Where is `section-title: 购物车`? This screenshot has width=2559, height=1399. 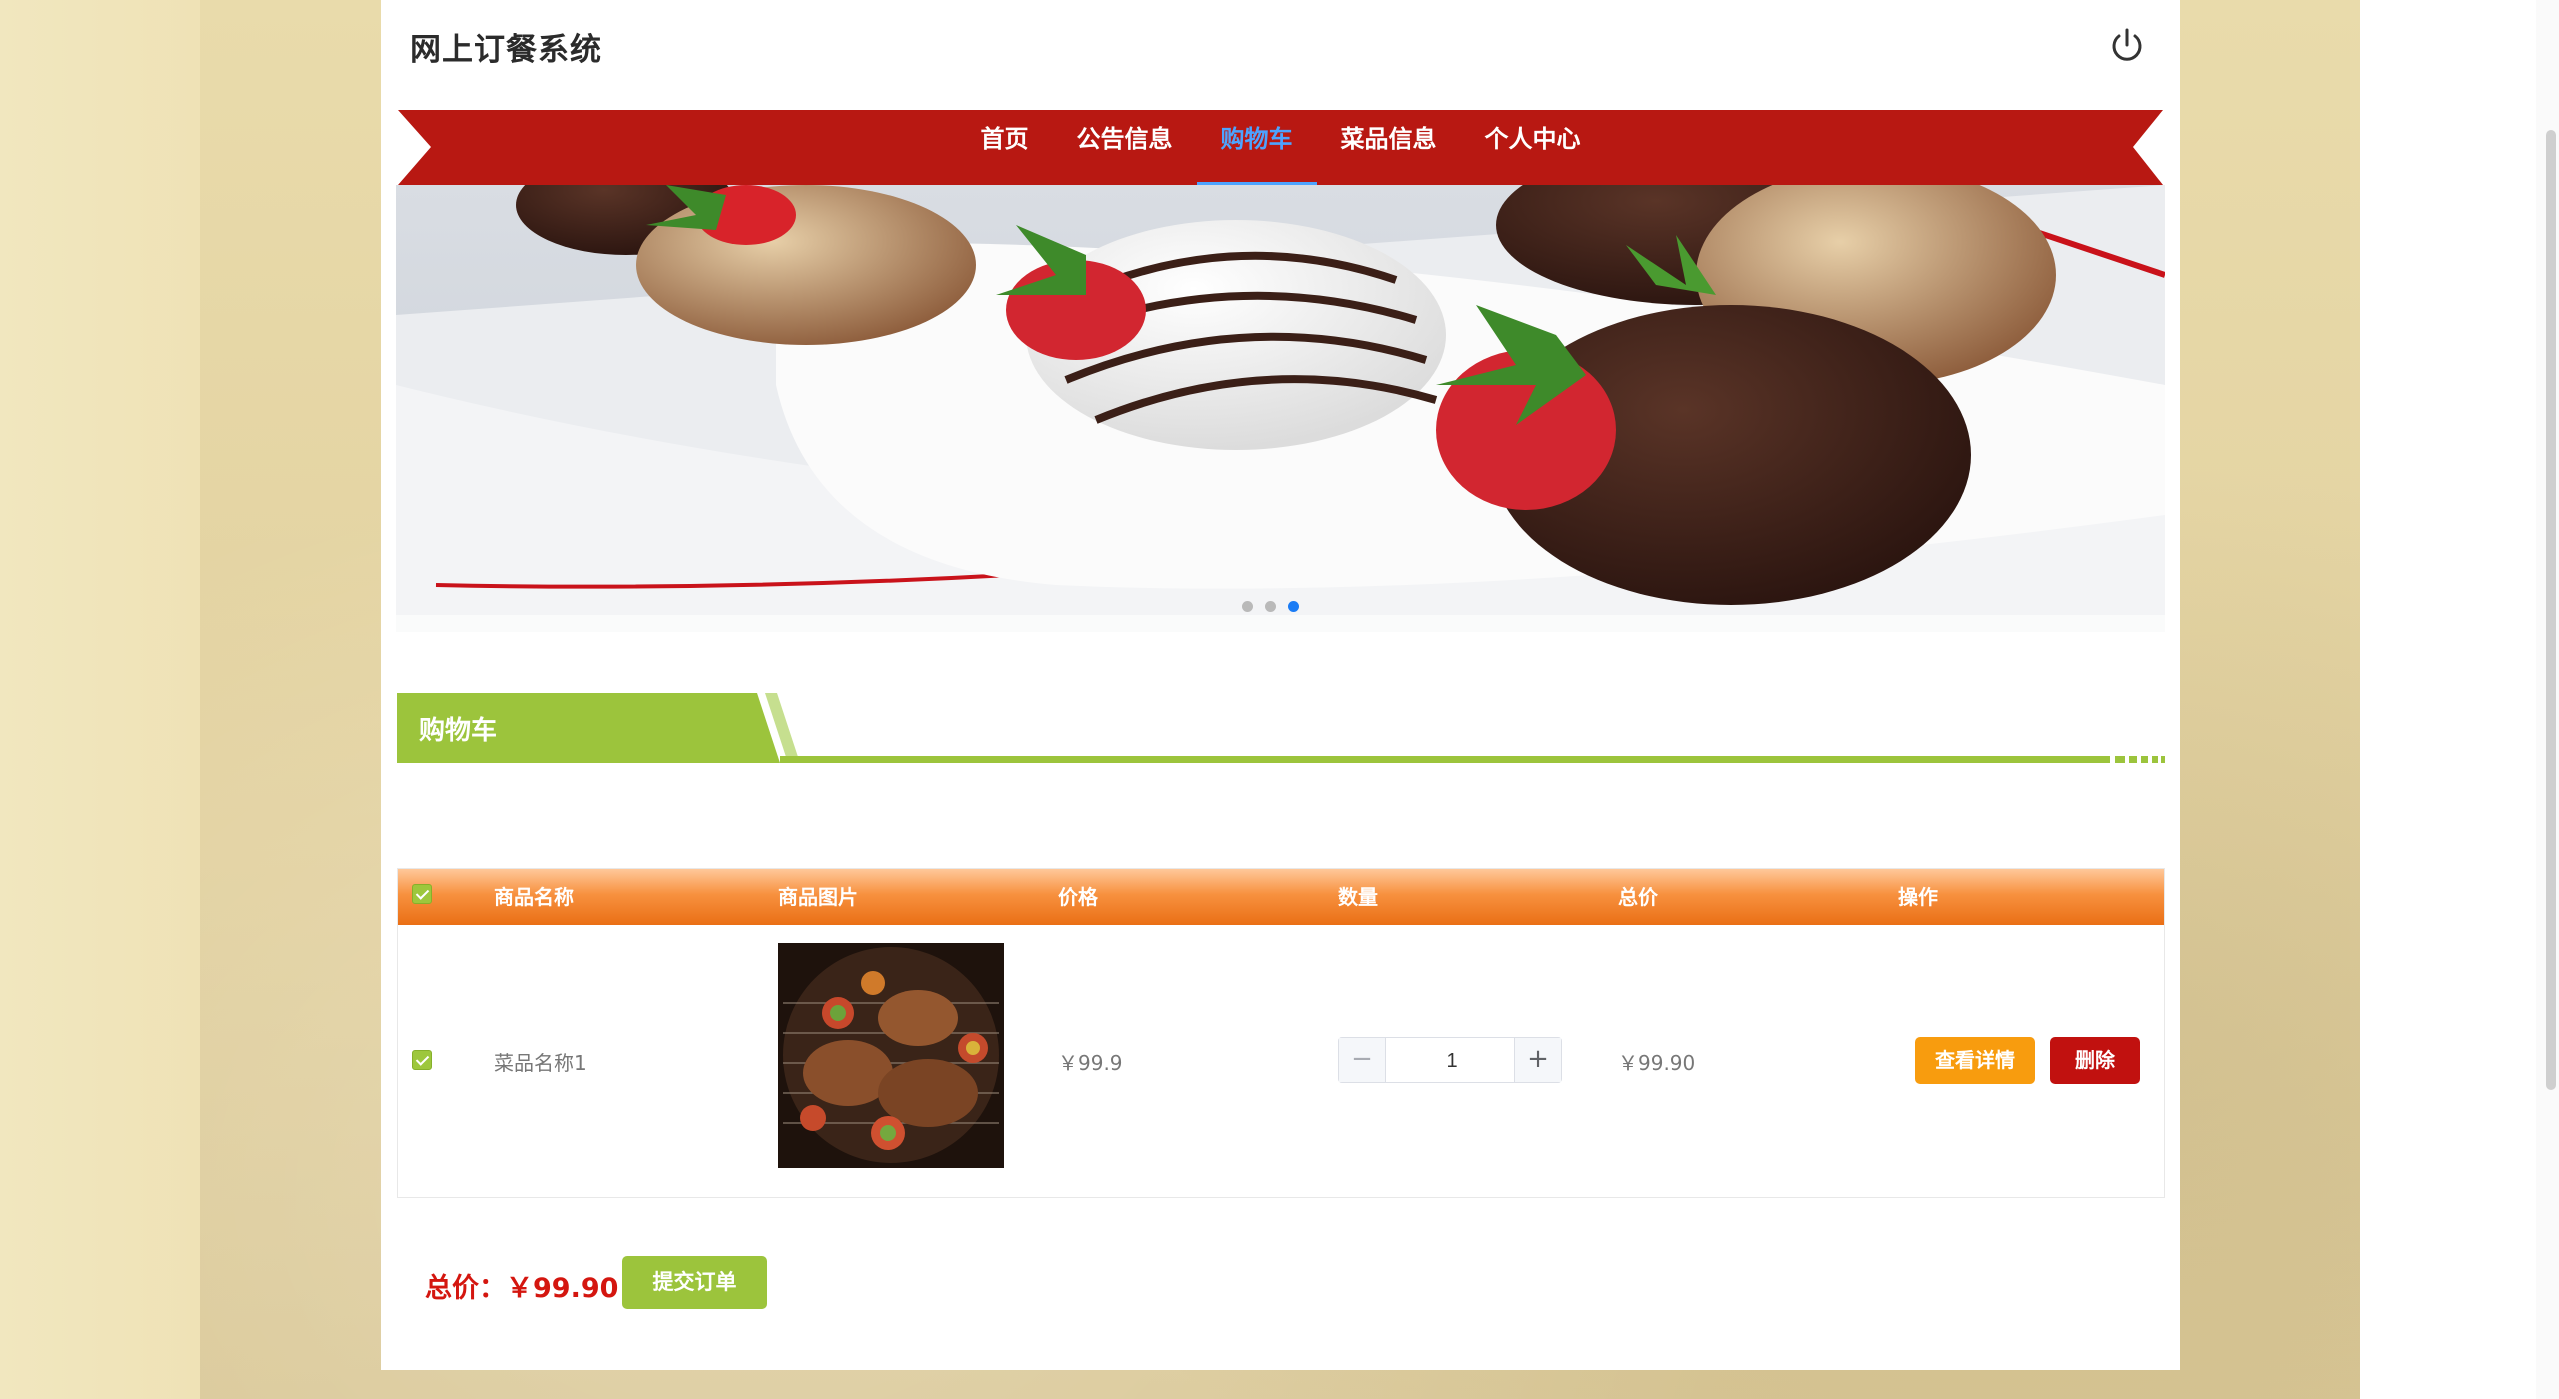 section-title: 购物车 is located at coordinates (458, 731).